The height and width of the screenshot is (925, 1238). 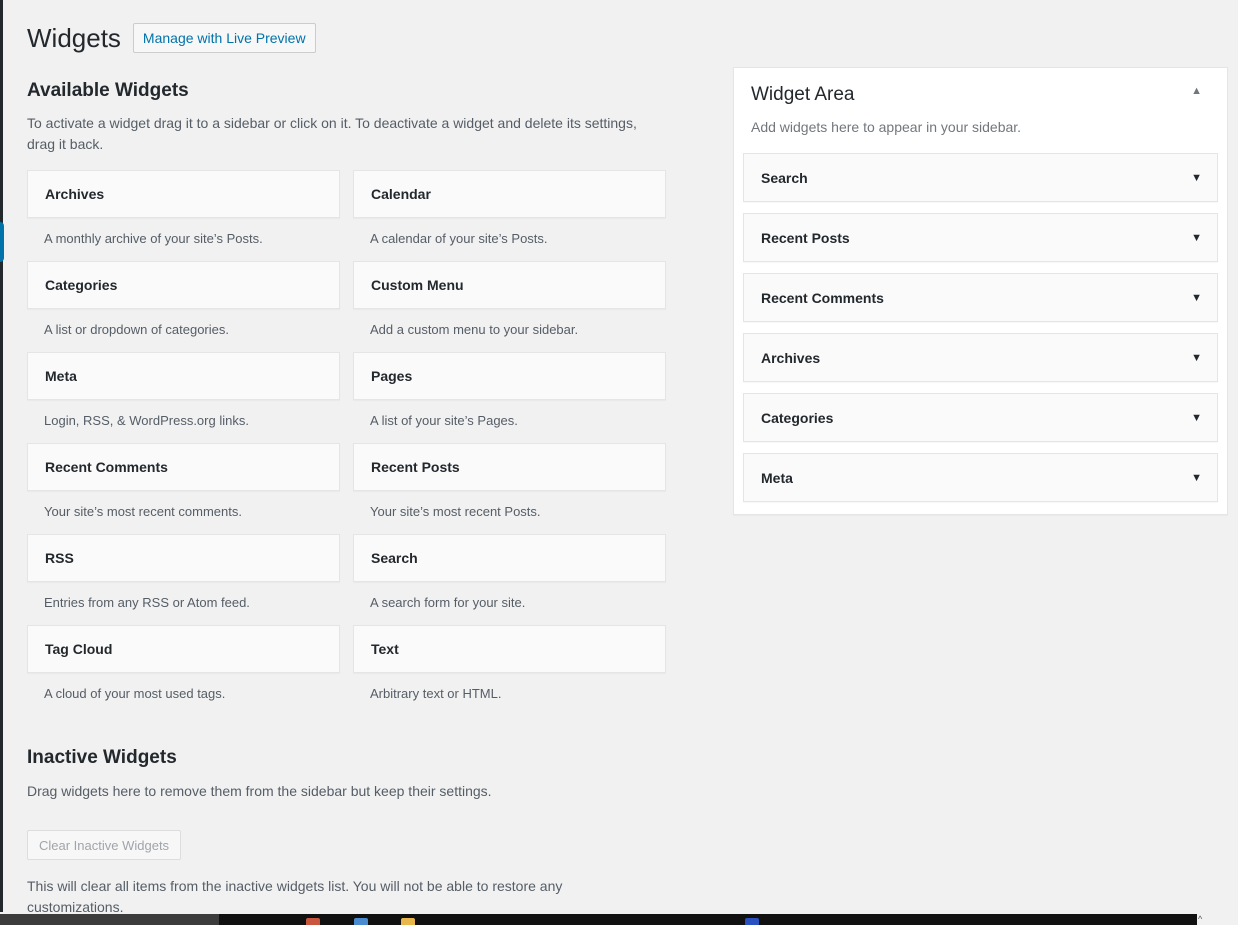 I want to click on widget-description: A monthly archive of your site’s Posts., so click(x=153, y=238).